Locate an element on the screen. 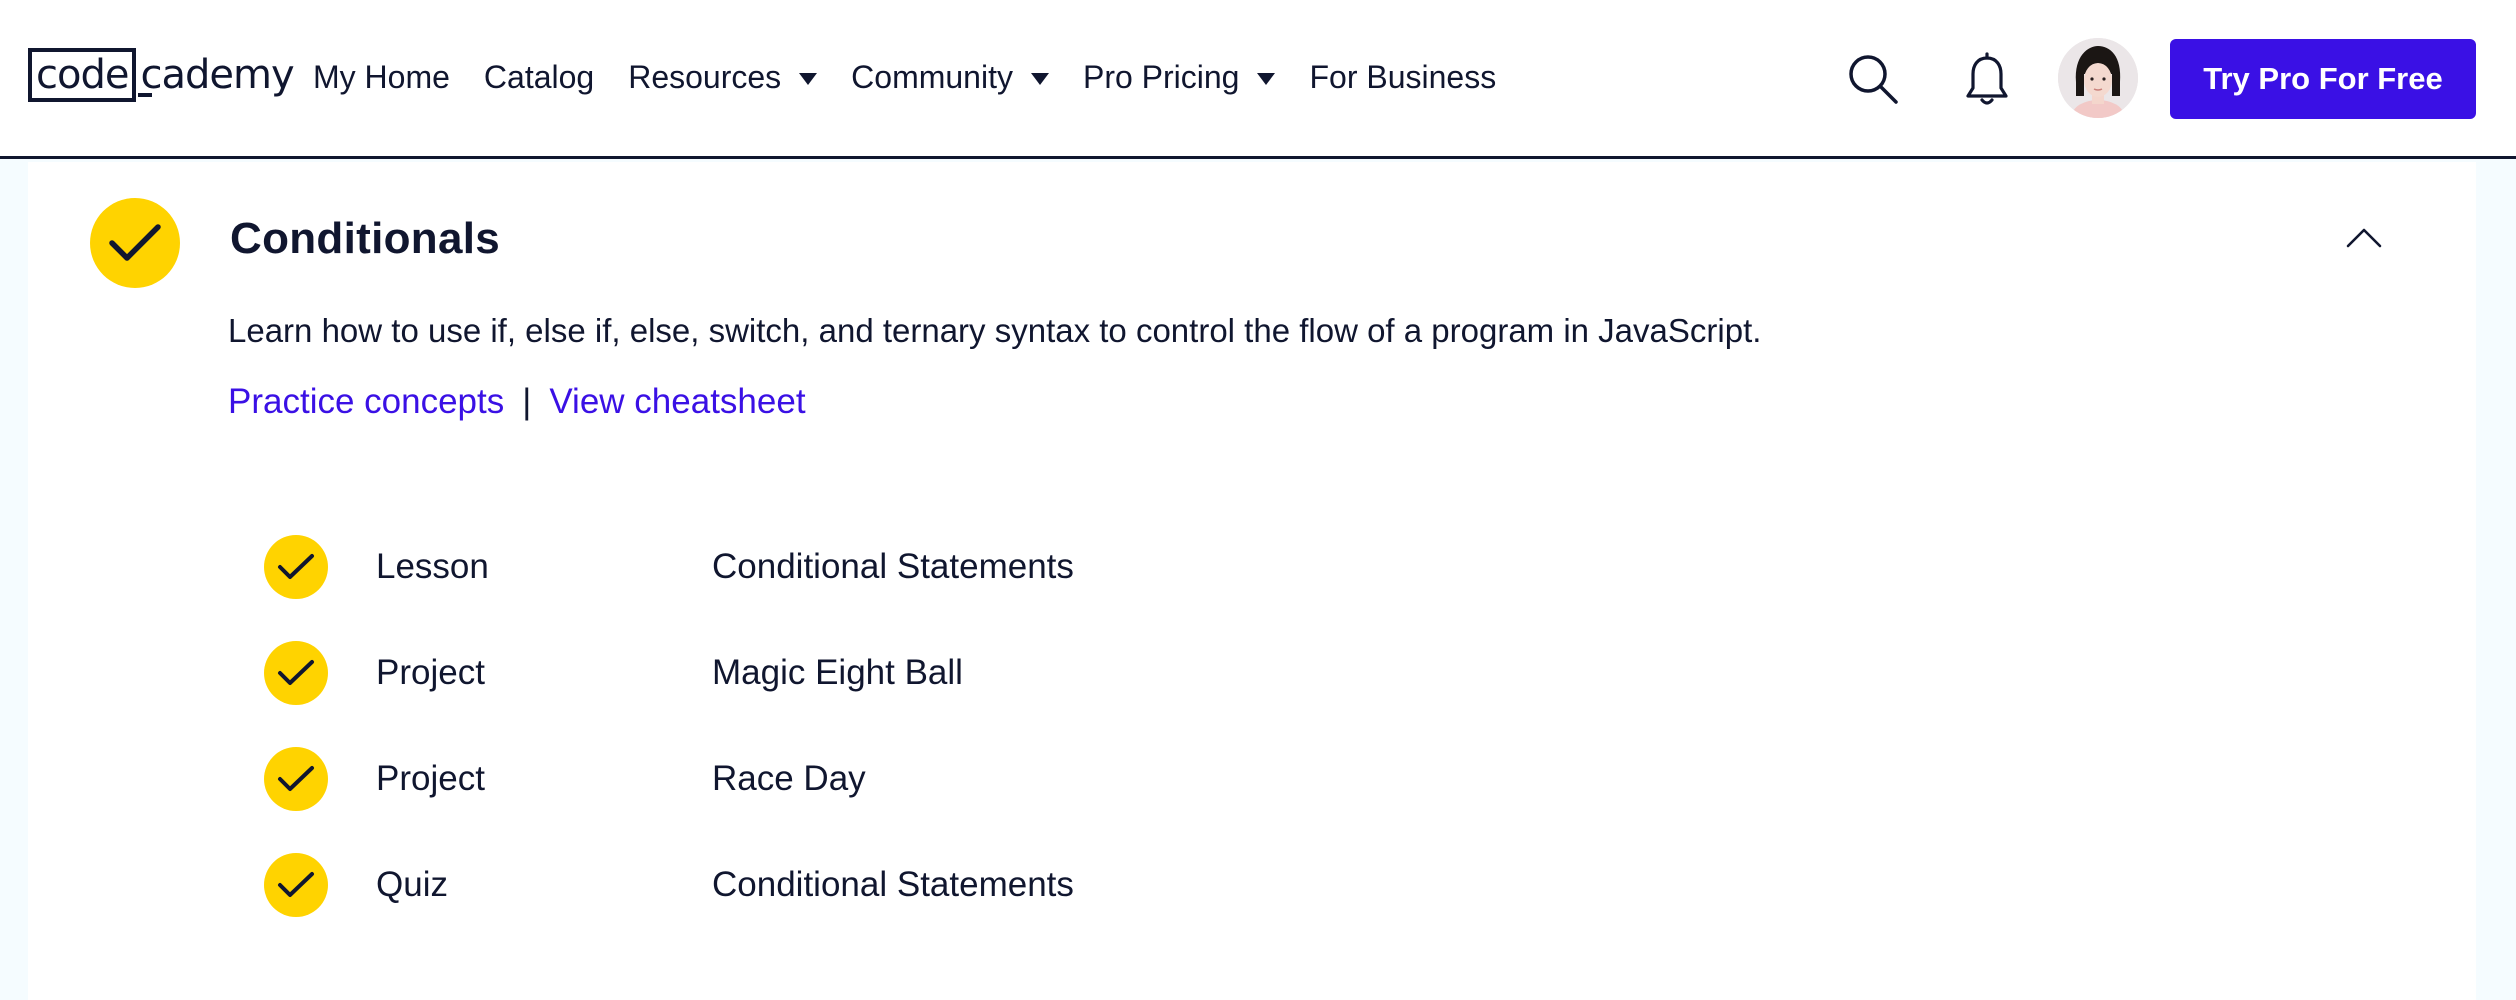 This screenshot has width=2516, height=1000. nav-catalog-label: Catalog is located at coordinates (539, 76).